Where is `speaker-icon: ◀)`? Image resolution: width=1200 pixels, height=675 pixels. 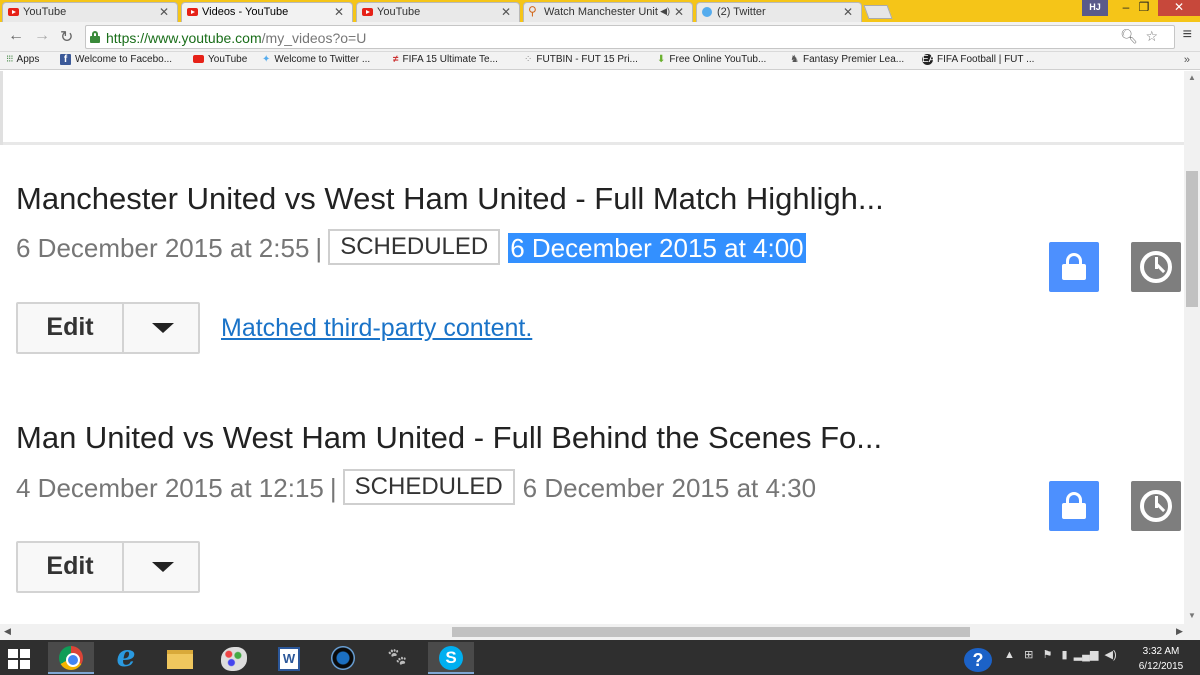
speaker-icon: ◀) is located at coordinates (665, 11).